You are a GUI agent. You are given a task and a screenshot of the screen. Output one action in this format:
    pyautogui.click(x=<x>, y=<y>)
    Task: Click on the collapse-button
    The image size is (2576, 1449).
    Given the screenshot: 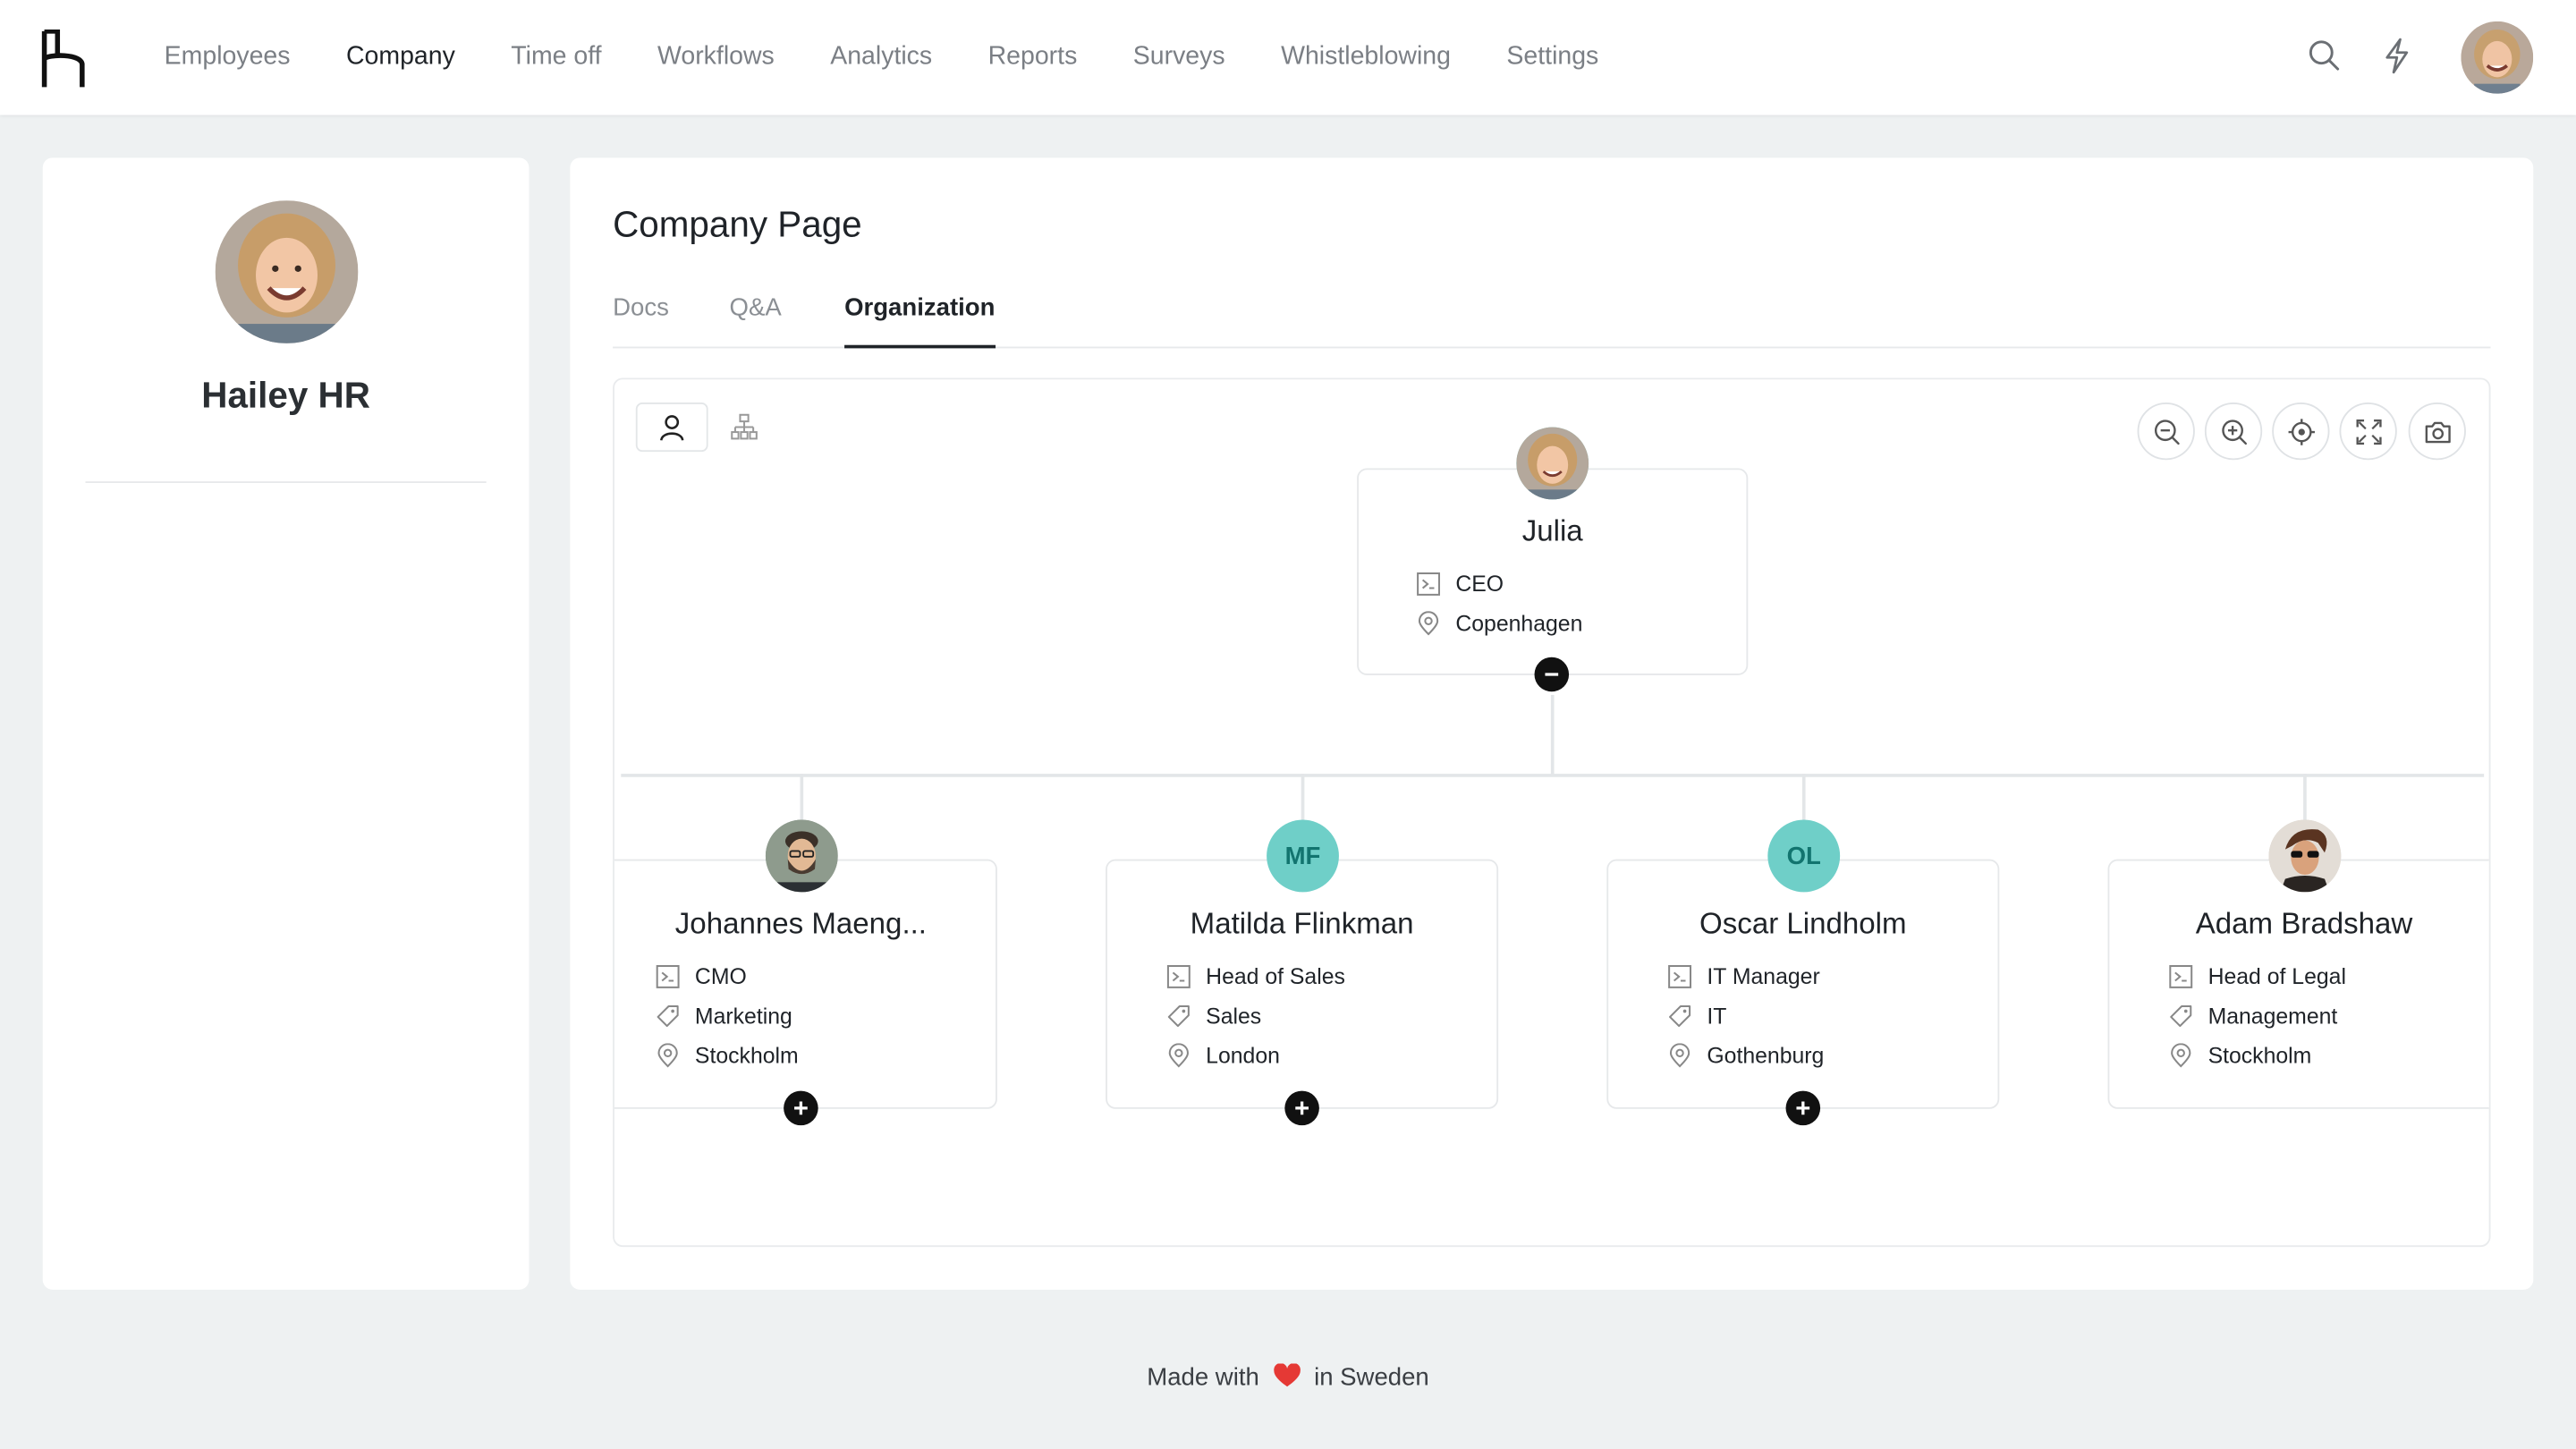 What is the action you would take?
    pyautogui.click(x=1552, y=674)
    